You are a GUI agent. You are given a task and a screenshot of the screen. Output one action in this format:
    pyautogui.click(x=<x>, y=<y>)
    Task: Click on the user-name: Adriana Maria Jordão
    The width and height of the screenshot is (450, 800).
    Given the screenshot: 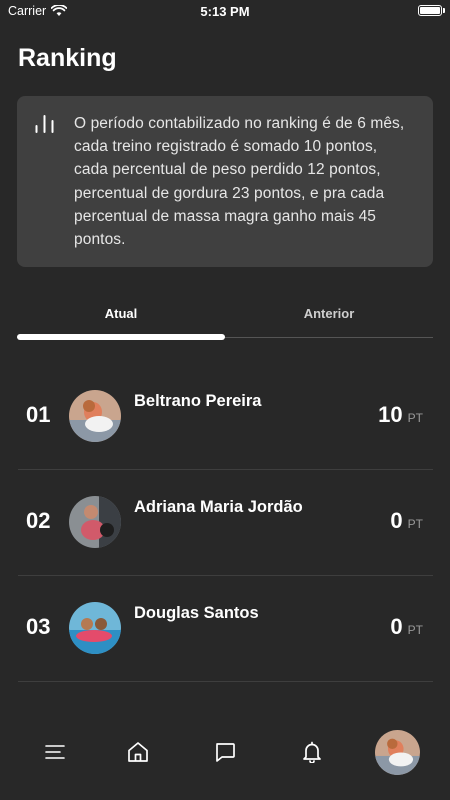 What is the action you would take?
    pyautogui.click(x=218, y=507)
    